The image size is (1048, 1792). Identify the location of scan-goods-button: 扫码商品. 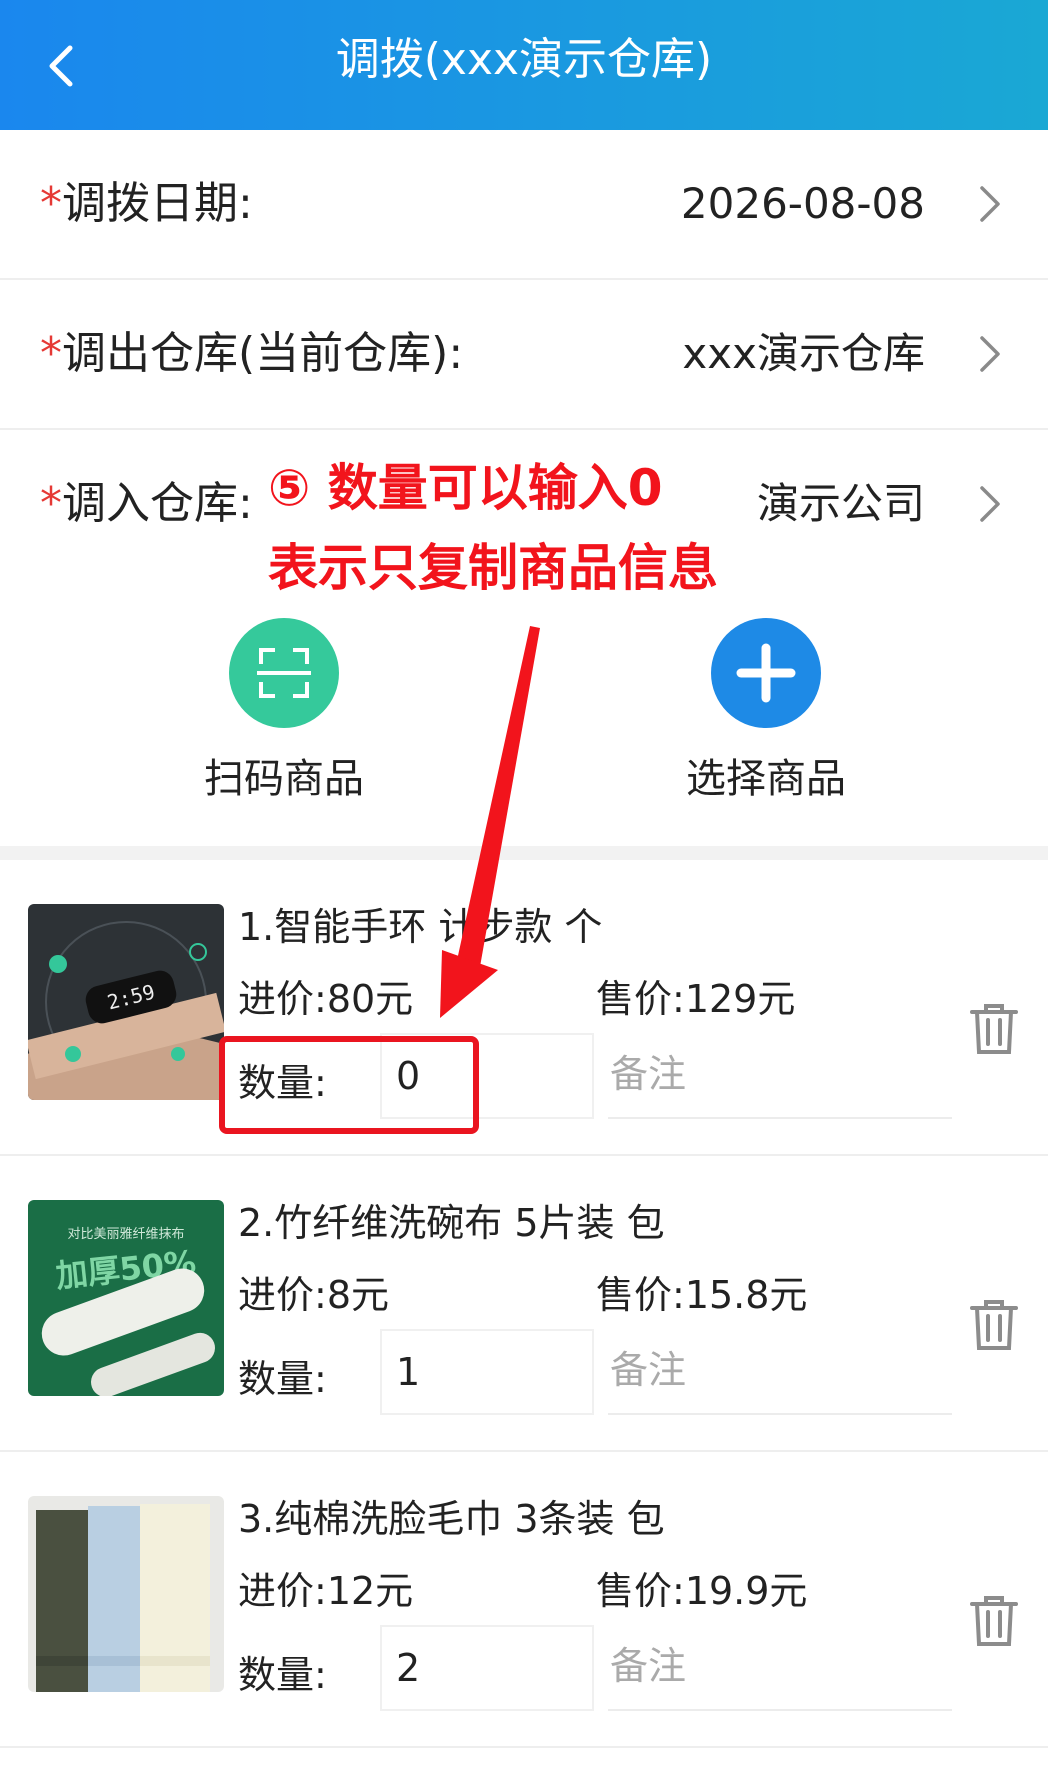
(284, 711).